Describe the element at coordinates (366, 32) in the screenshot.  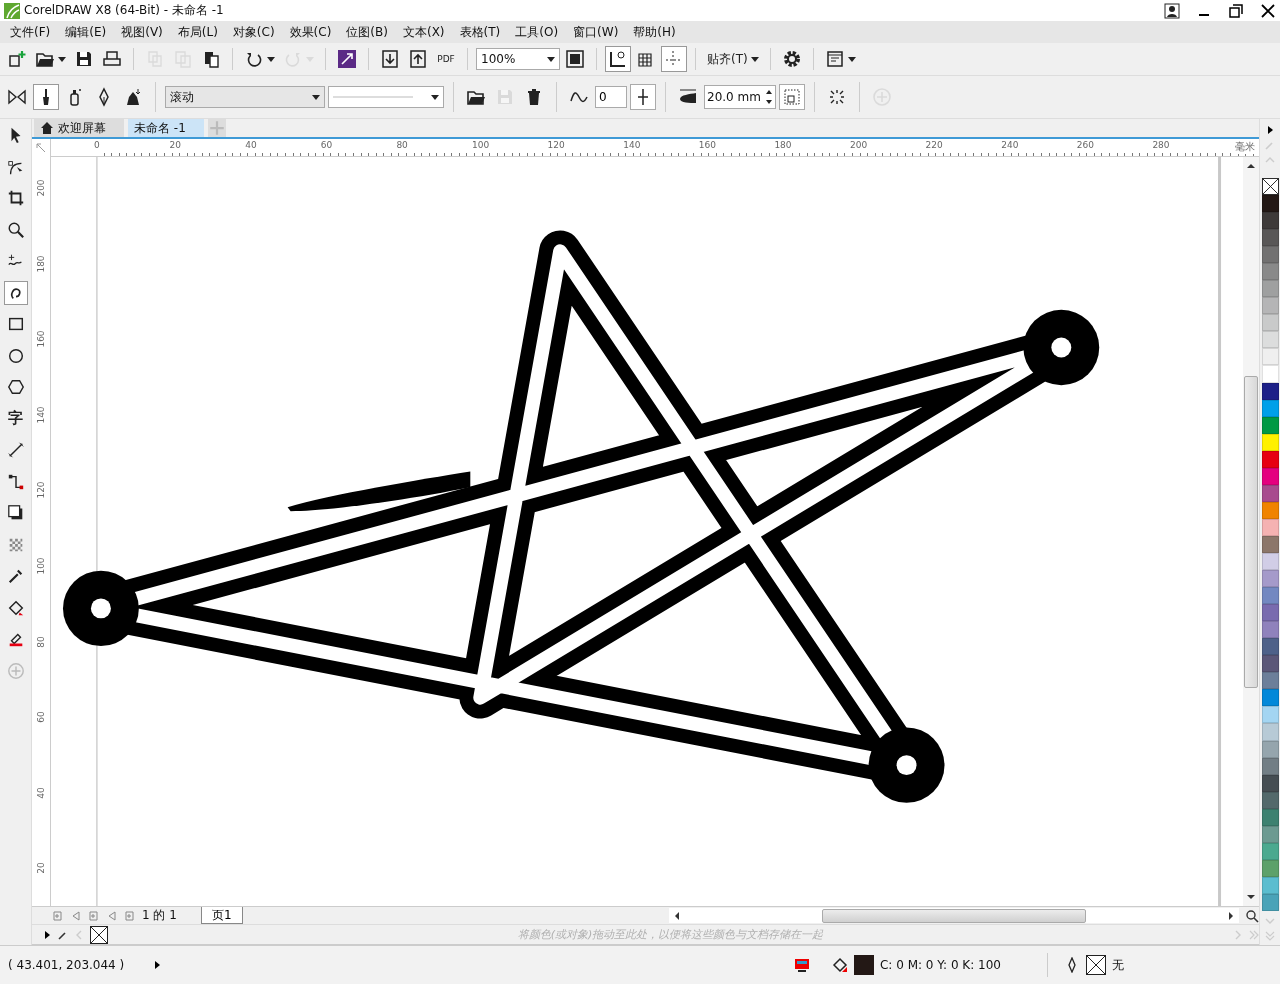
I see `menu-item: 位图(B)` at that location.